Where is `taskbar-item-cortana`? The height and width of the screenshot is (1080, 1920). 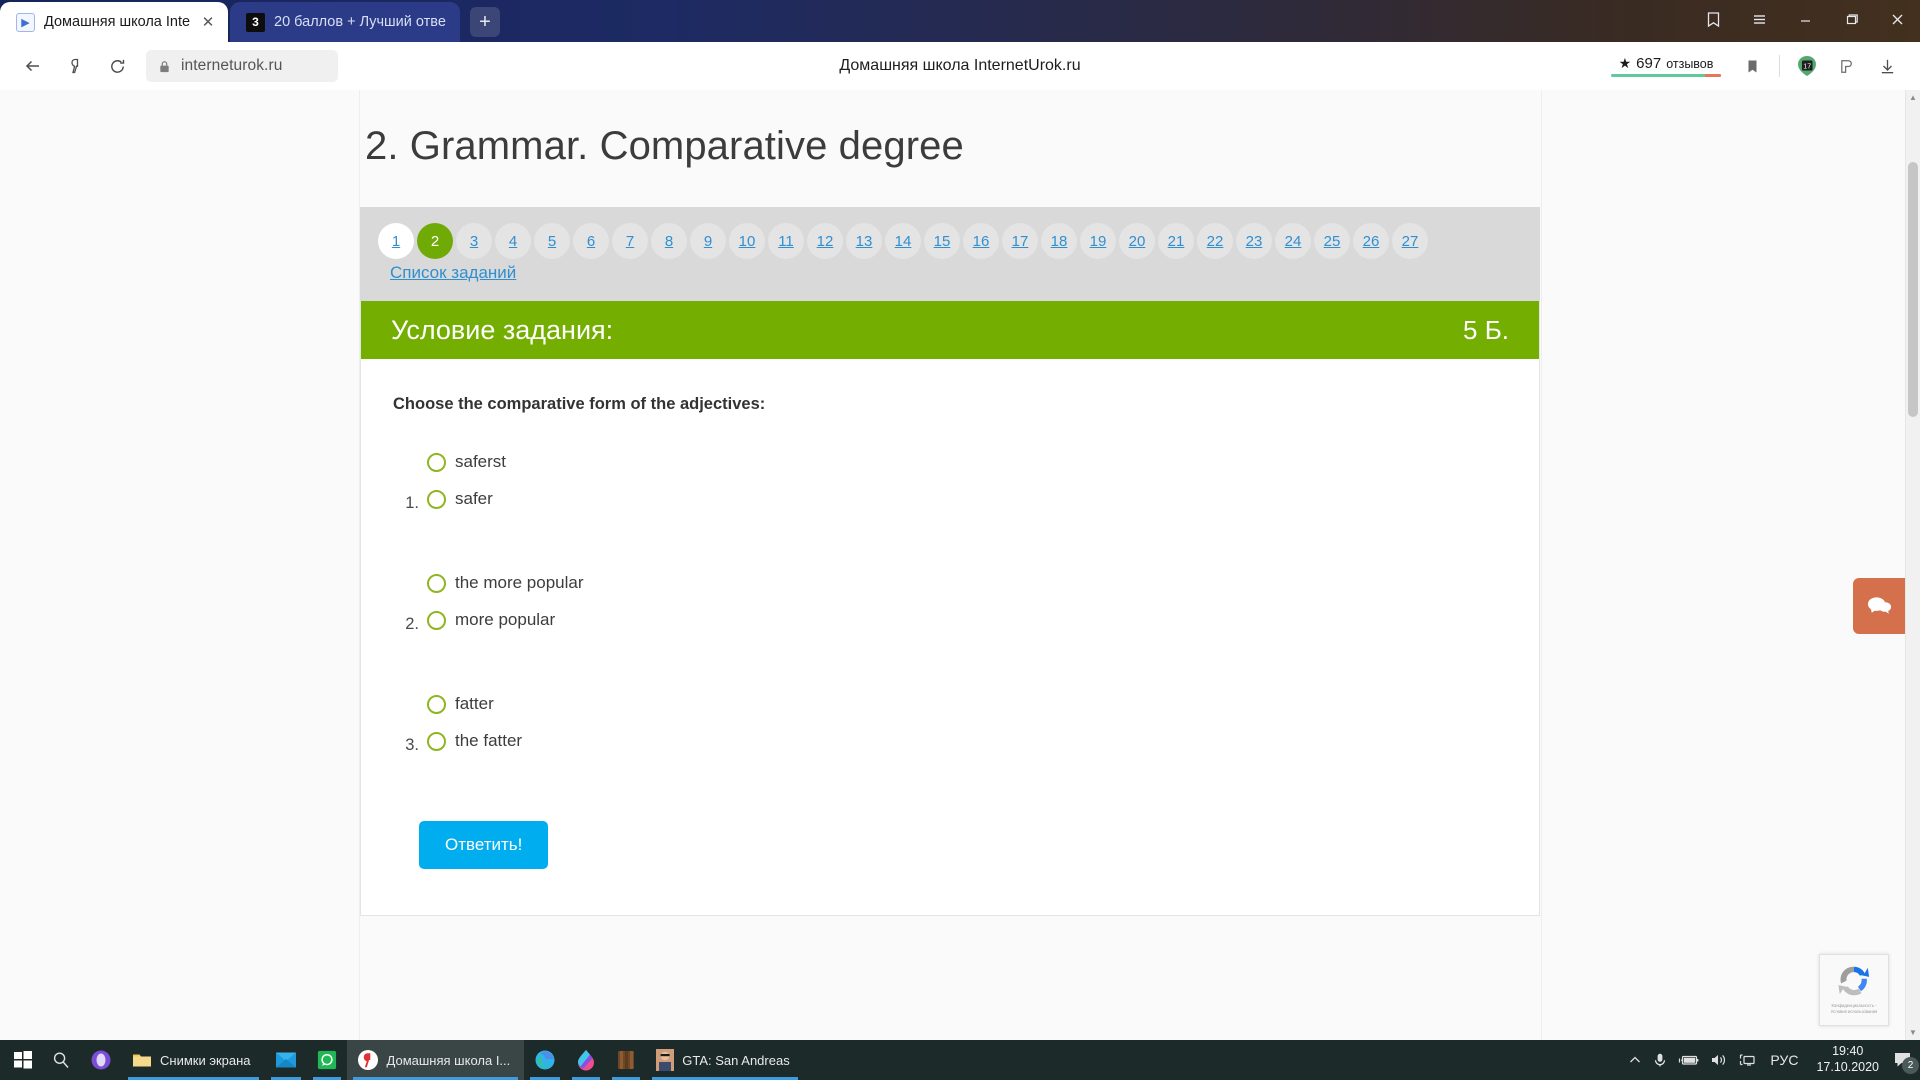
taskbar-item-cortana is located at coordinates (101, 1060).